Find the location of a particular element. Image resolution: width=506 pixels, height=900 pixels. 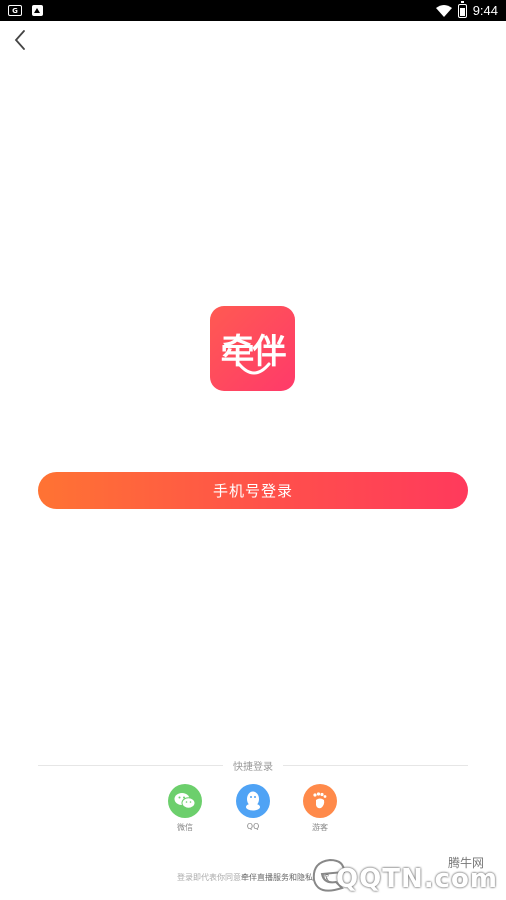

watermark-brand: QQTN.com is located at coordinates (417, 879).